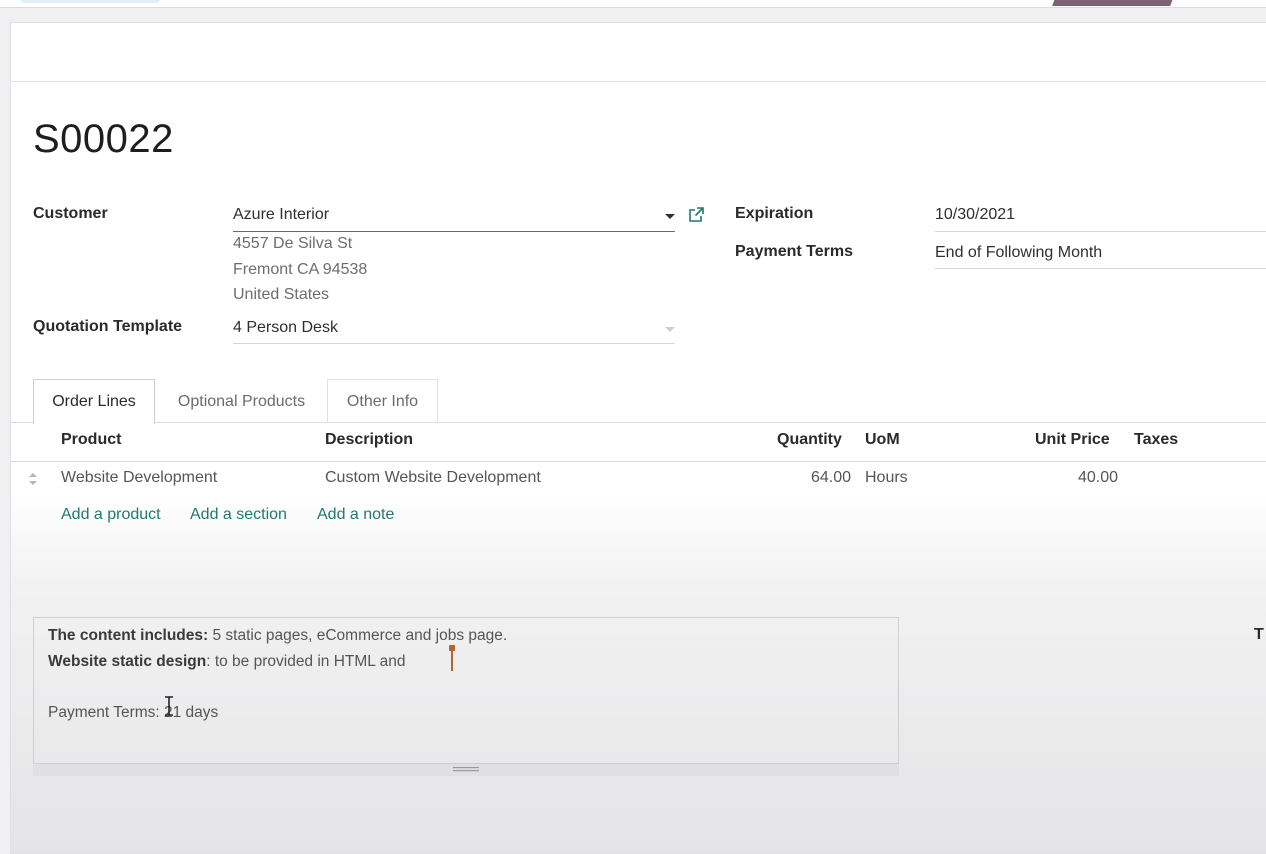  I want to click on tabs-divider, so click(638, 422).